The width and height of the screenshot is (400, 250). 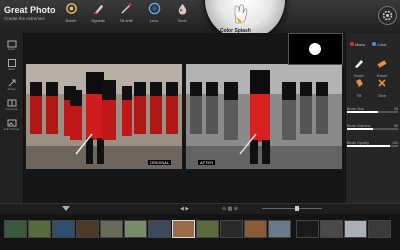 What do you see at coordinates (382, 96) in the screenshot?
I see `clear-label: Clear` at bounding box center [382, 96].